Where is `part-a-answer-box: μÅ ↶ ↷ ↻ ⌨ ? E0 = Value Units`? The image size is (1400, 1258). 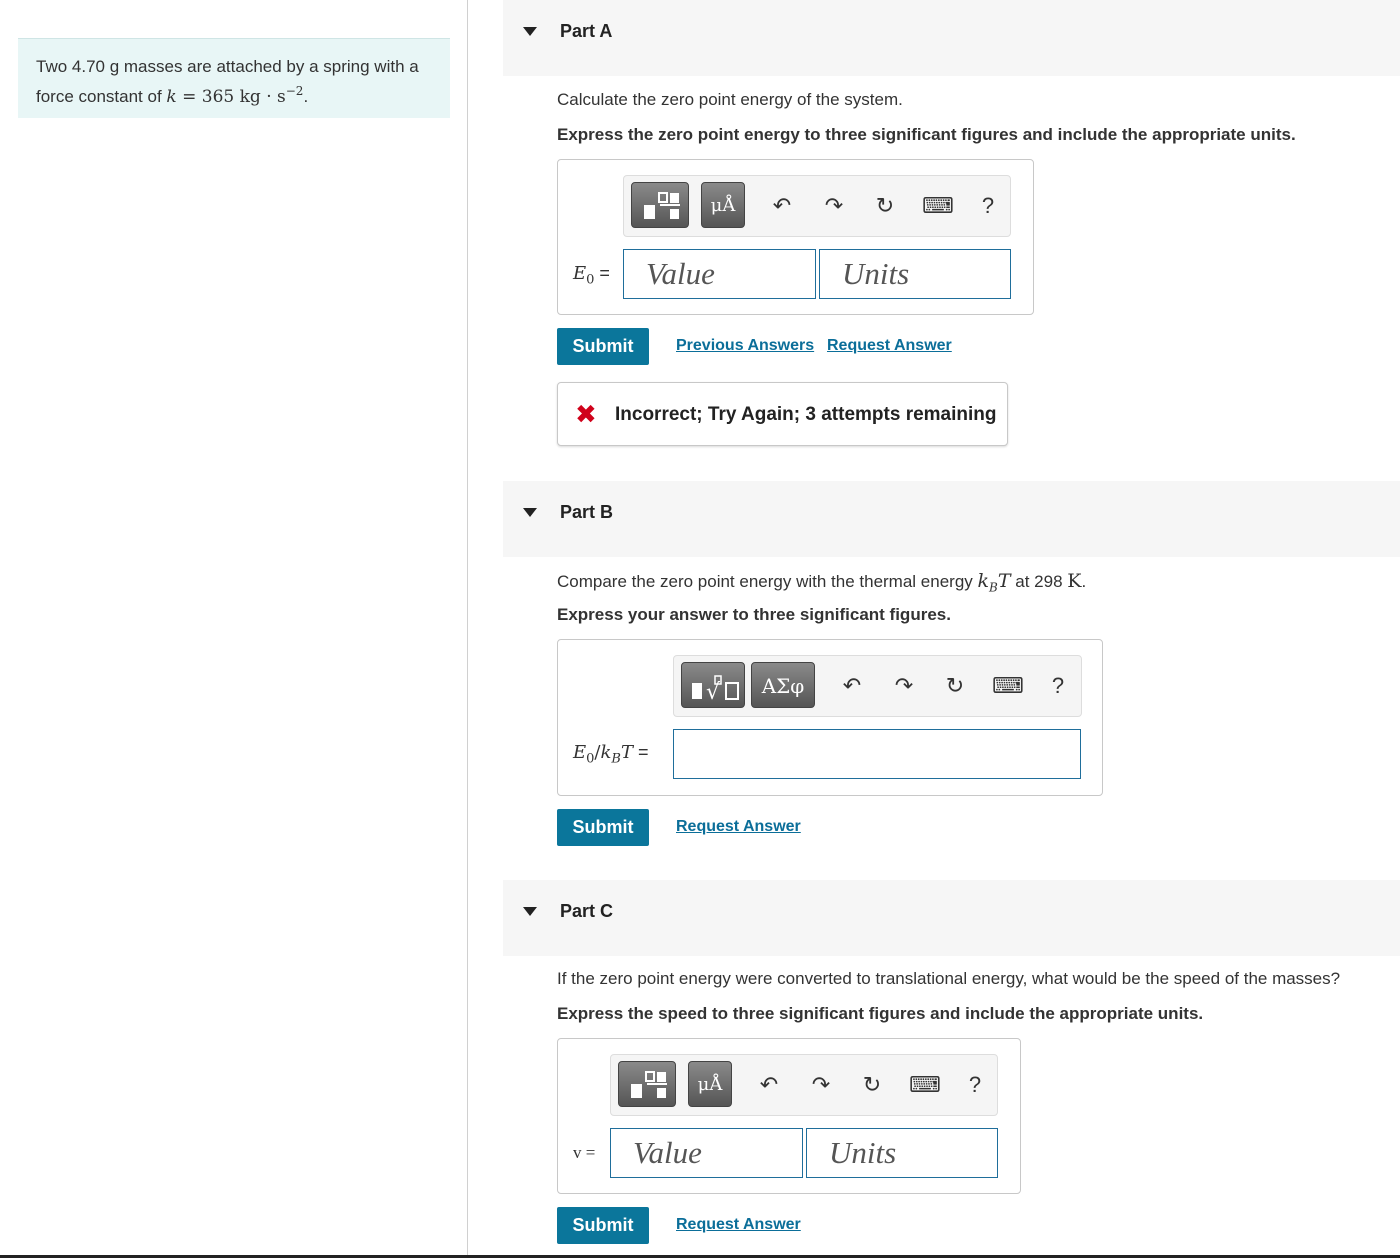
part-a-answer-box: μÅ ↶ ↷ ↻ ⌨ ? E0 = Value Units is located at coordinates (795, 237).